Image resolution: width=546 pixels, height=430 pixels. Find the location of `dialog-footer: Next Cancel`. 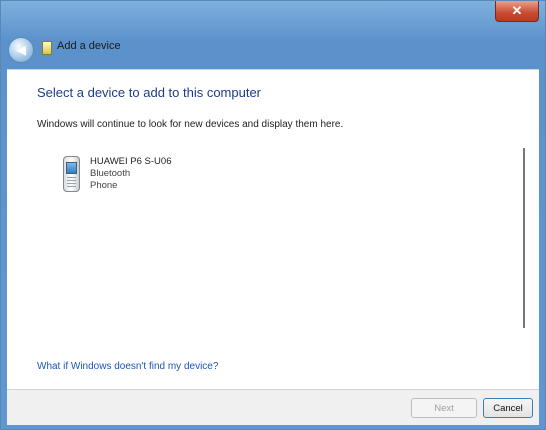

dialog-footer: Next Cancel is located at coordinates (273, 407).